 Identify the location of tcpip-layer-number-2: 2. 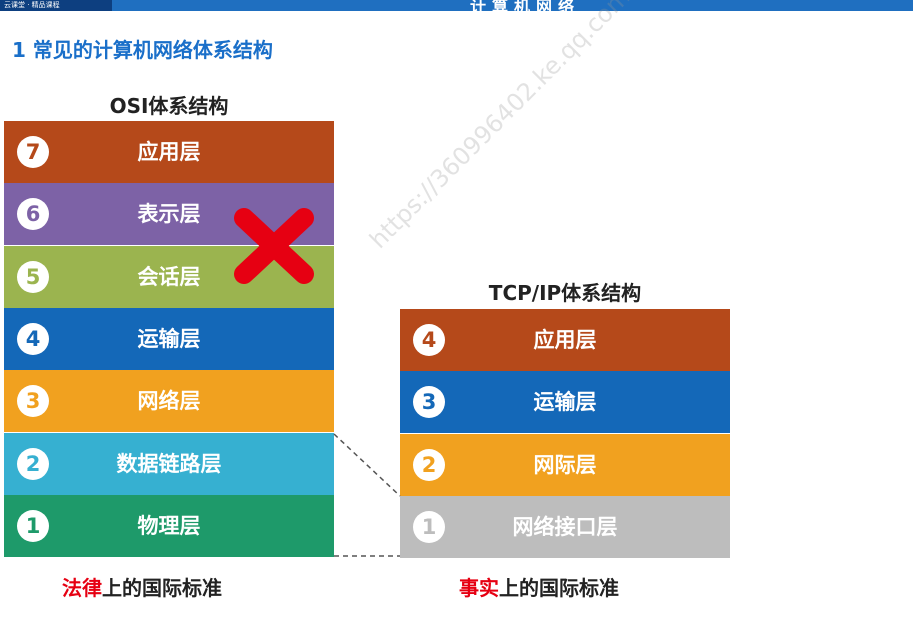
(429, 464).